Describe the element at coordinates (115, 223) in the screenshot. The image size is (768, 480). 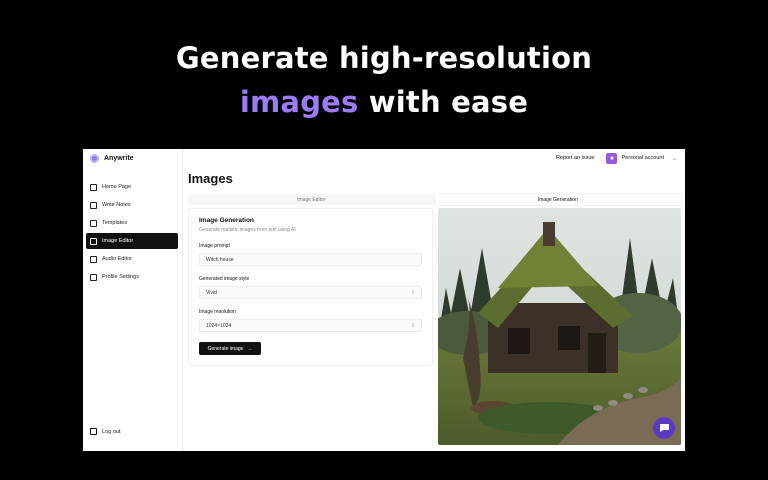
I see `sidebar-item-label: Templates` at that location.